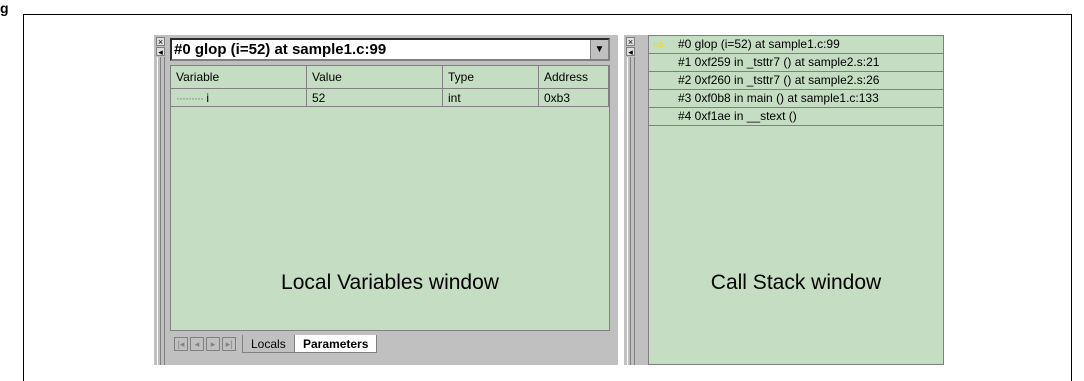  I want to click on tab-parameters: Parameters, so click(336, 344).